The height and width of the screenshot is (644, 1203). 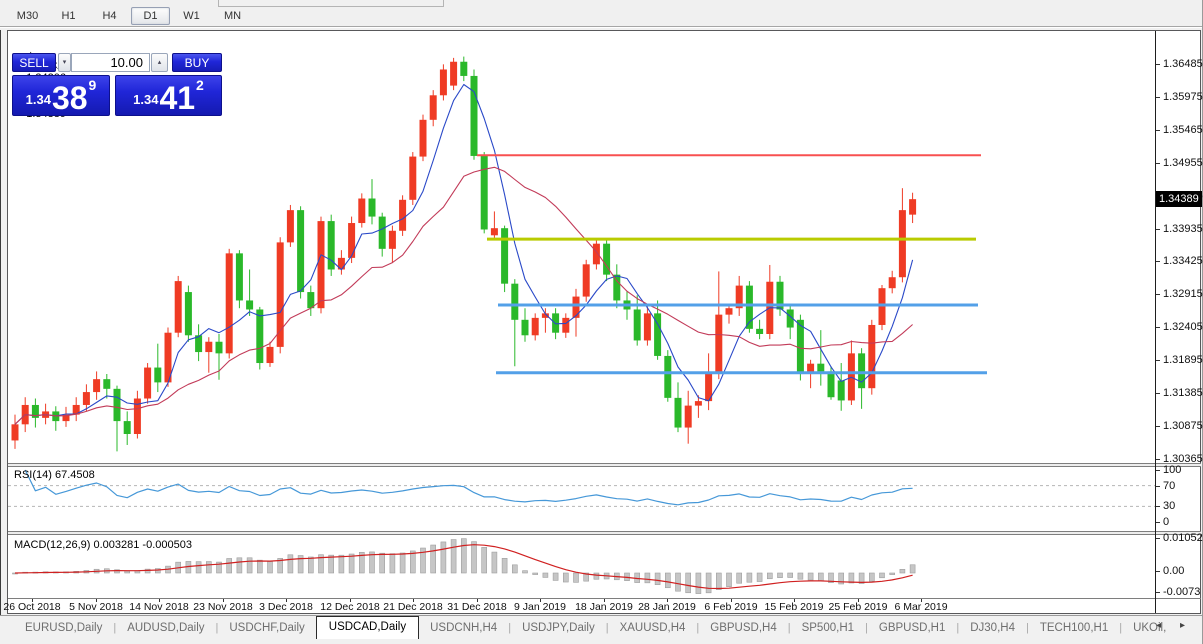 What do you see at coordinates (223, 607) in the screenshot?
I see `time-axis-label: 23 Nov 2018` at bounding box center [223, 607].